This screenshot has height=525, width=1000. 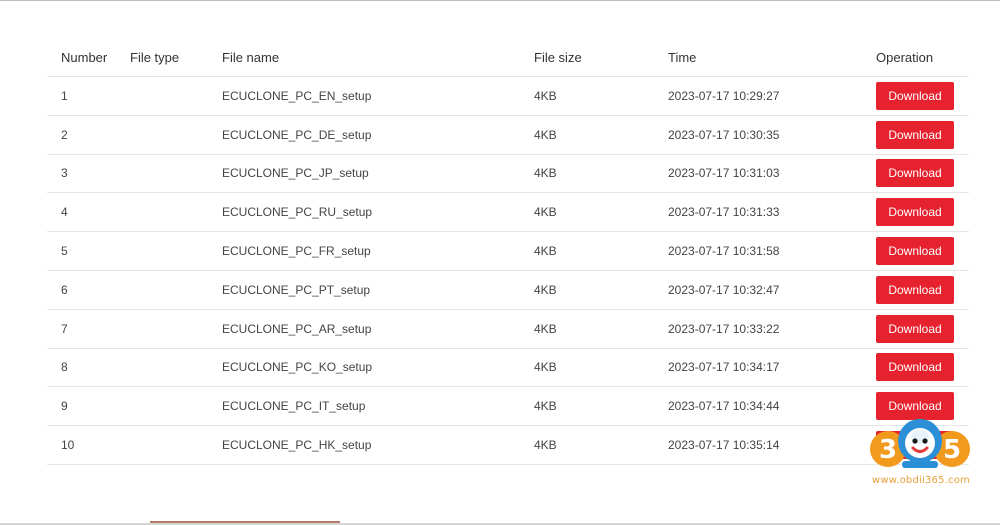 I want to click on cell-number: 7, so click(x=64, y=328).